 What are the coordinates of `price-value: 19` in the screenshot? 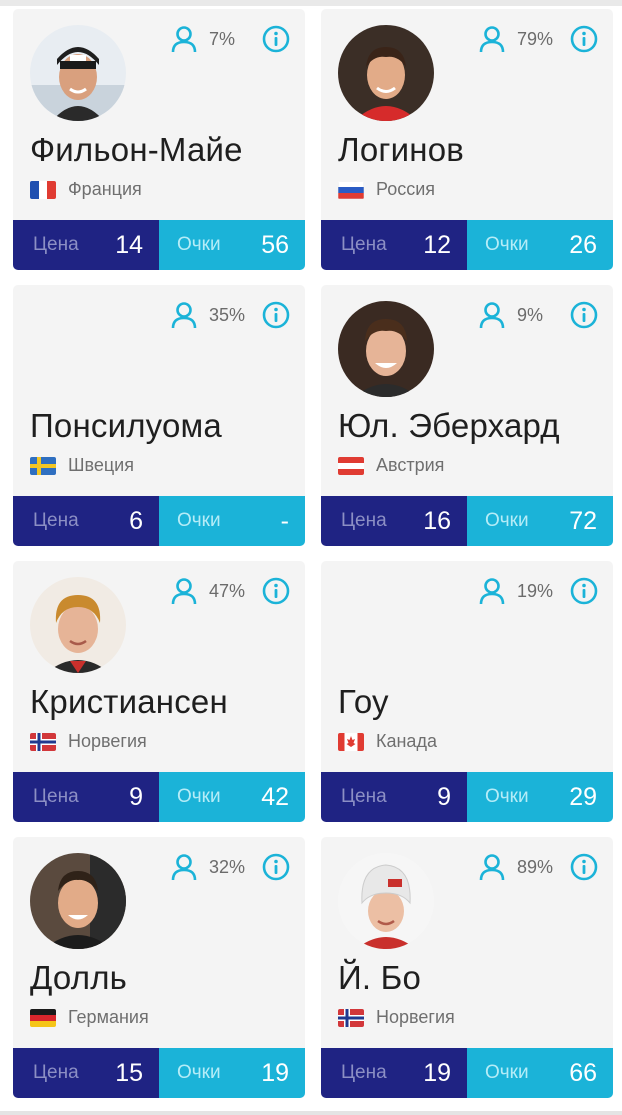 It's located at (437, 1072).